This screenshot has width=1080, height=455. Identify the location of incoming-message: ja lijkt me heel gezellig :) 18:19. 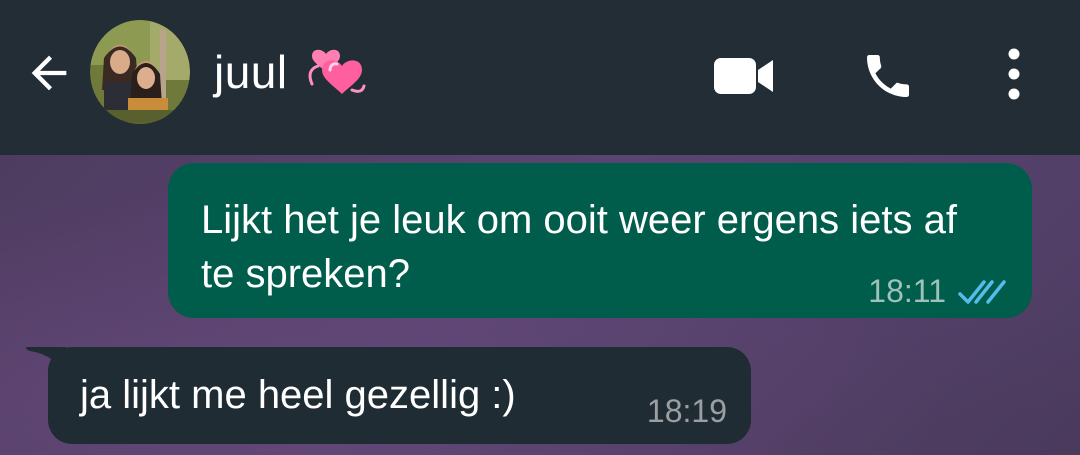
(388, 395).